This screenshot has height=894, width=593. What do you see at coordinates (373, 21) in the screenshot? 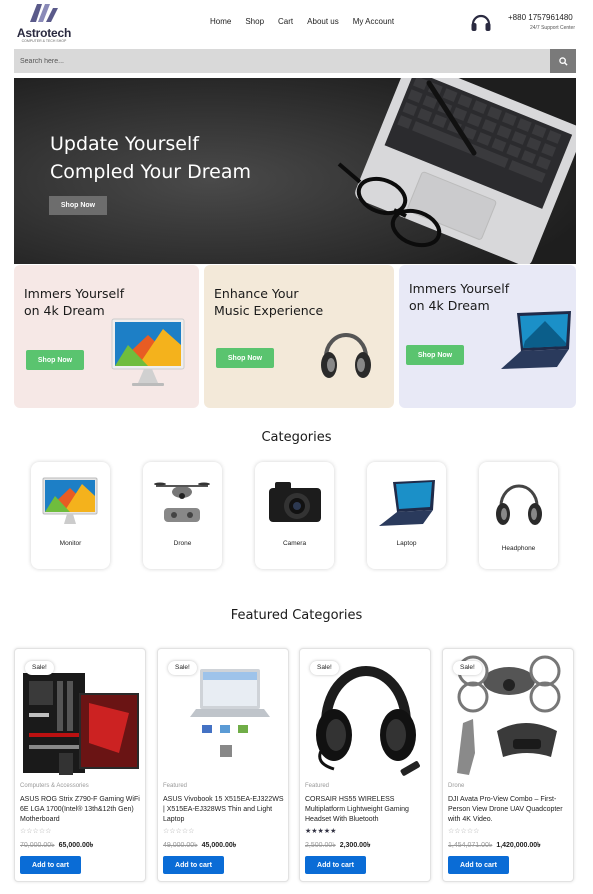
I see `nav-my-account: My Account` at bounding box center [373, 21].